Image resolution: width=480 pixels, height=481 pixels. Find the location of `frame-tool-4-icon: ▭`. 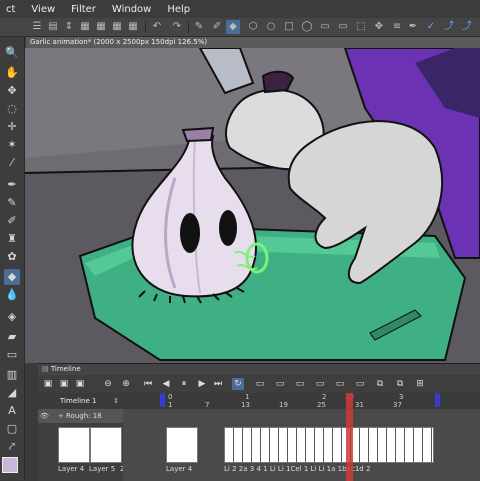

frame-tool-4-icon: ▭ is located at coordinates (320, 384).